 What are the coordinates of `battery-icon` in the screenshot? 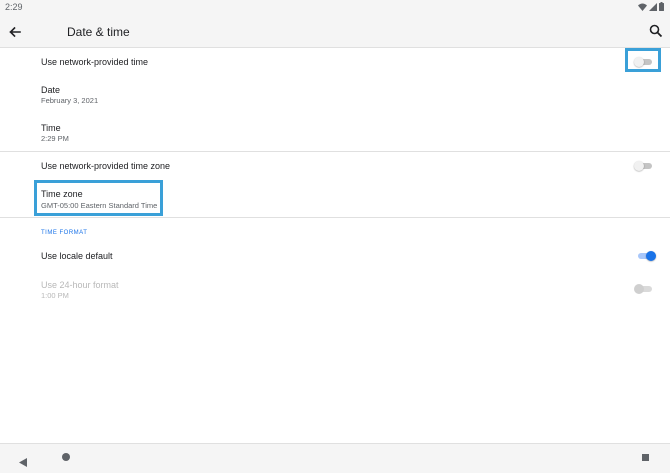 It's located at (661, 6).